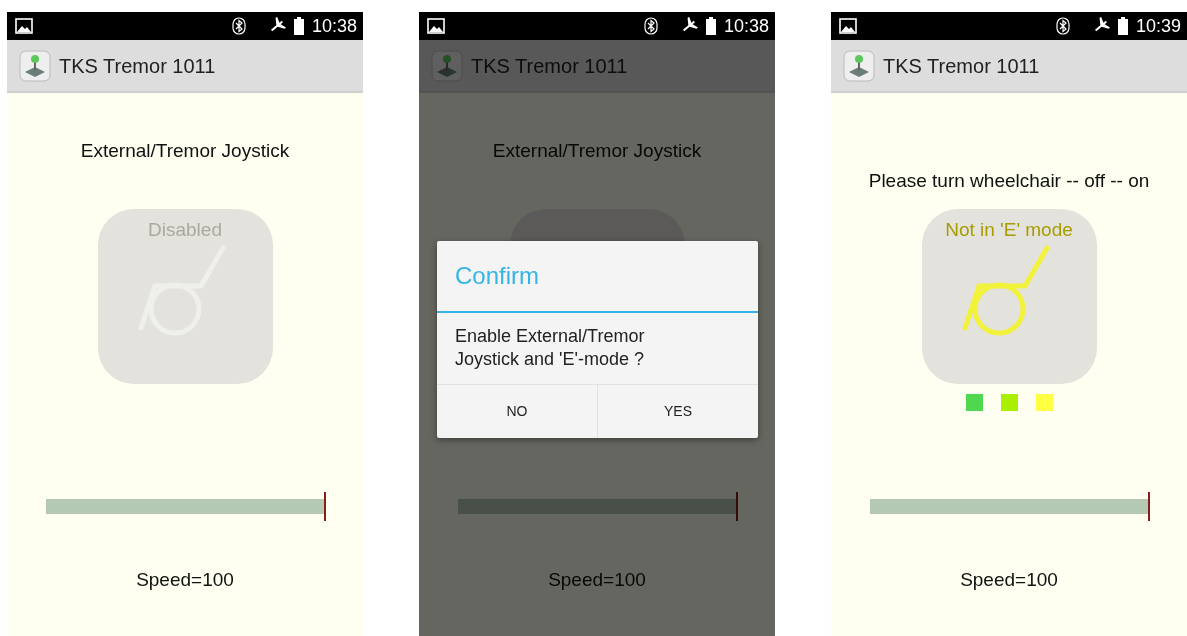 This screenshot has height=636, width=1187. I want to click on dialog-button: YES, so click(677, 411).